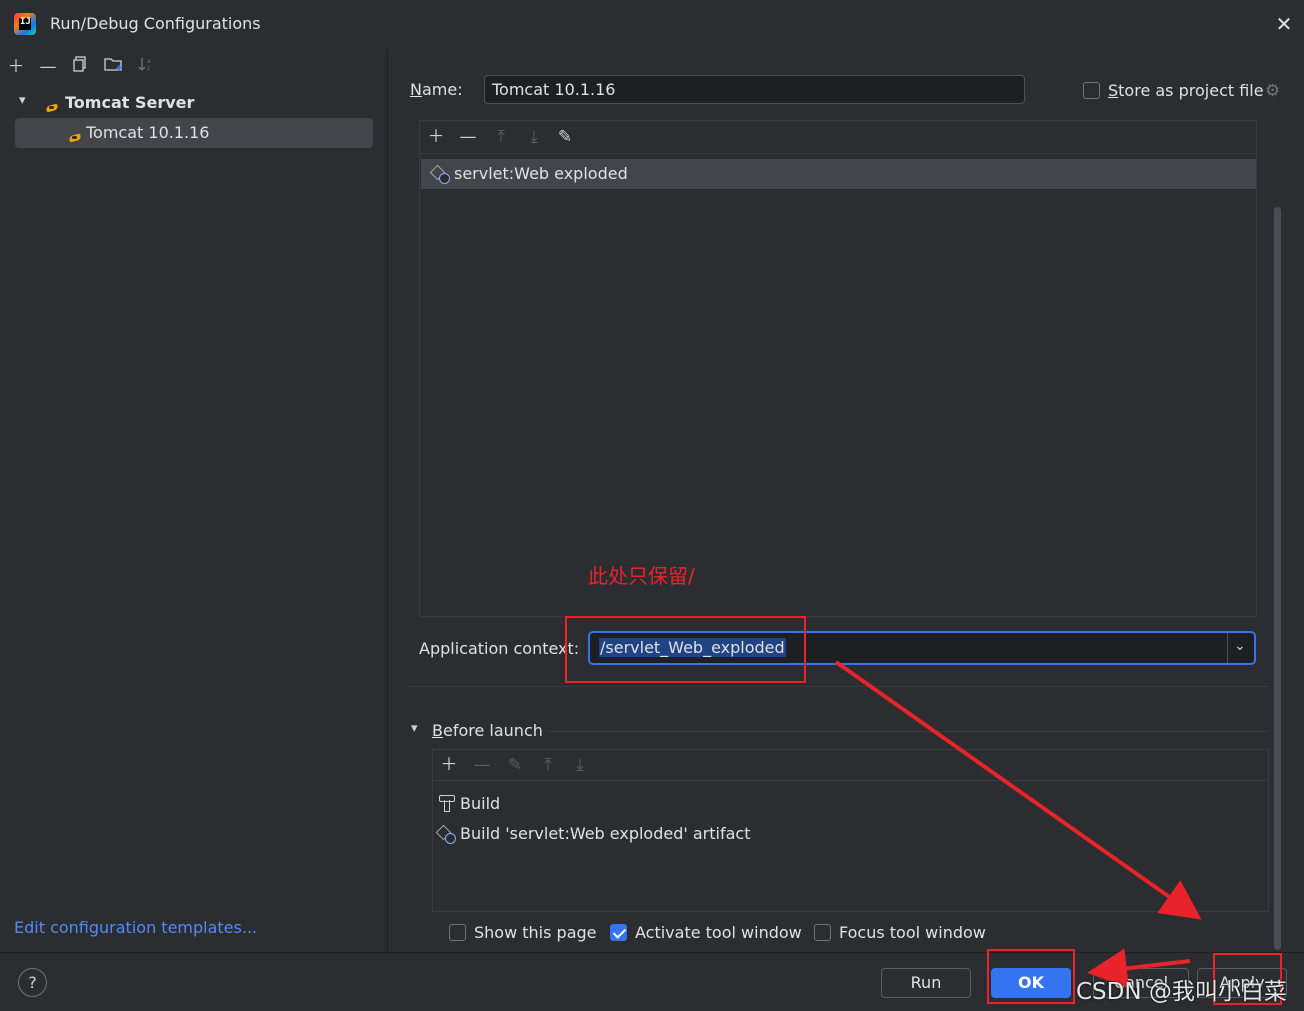  Describe the element at coordinates (1181, 992) in the screenshot. I see `csdn-watermark: CSDN @我叫小白菜` at that location.